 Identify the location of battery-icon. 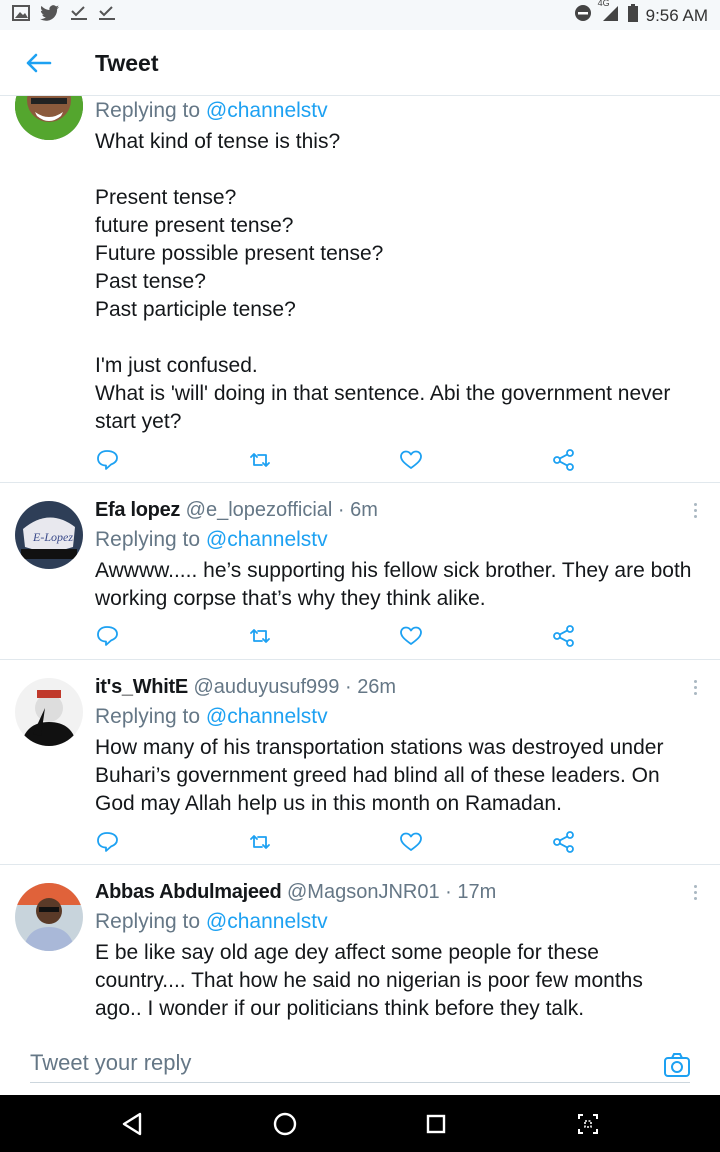
(632, 15).